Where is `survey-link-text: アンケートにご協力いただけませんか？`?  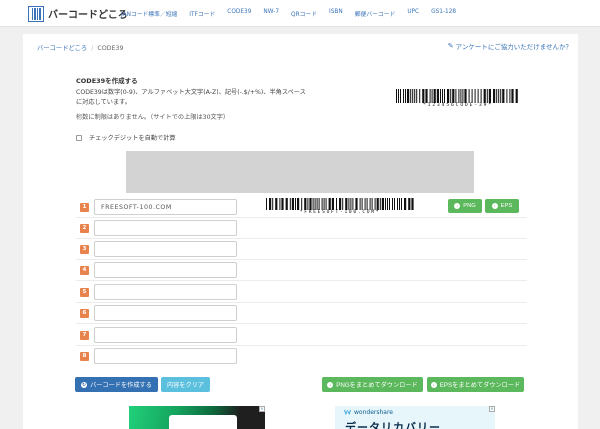 survey-link-text: アンケートにご協力いただけませんか？ is located at coordinates (513, 47).